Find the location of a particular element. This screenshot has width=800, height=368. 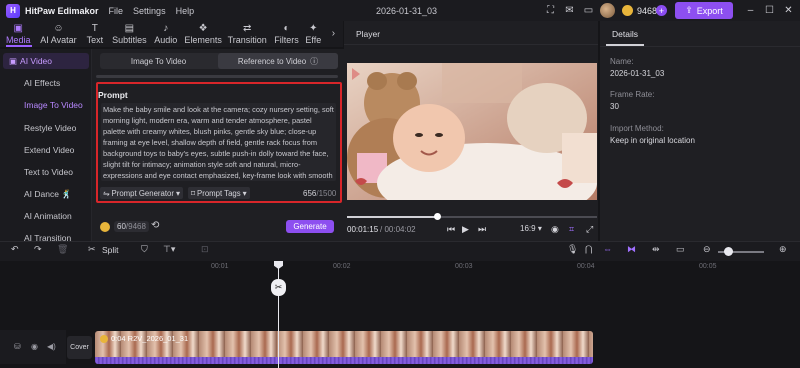

audio-waveform is located at coordinates (344, 360).